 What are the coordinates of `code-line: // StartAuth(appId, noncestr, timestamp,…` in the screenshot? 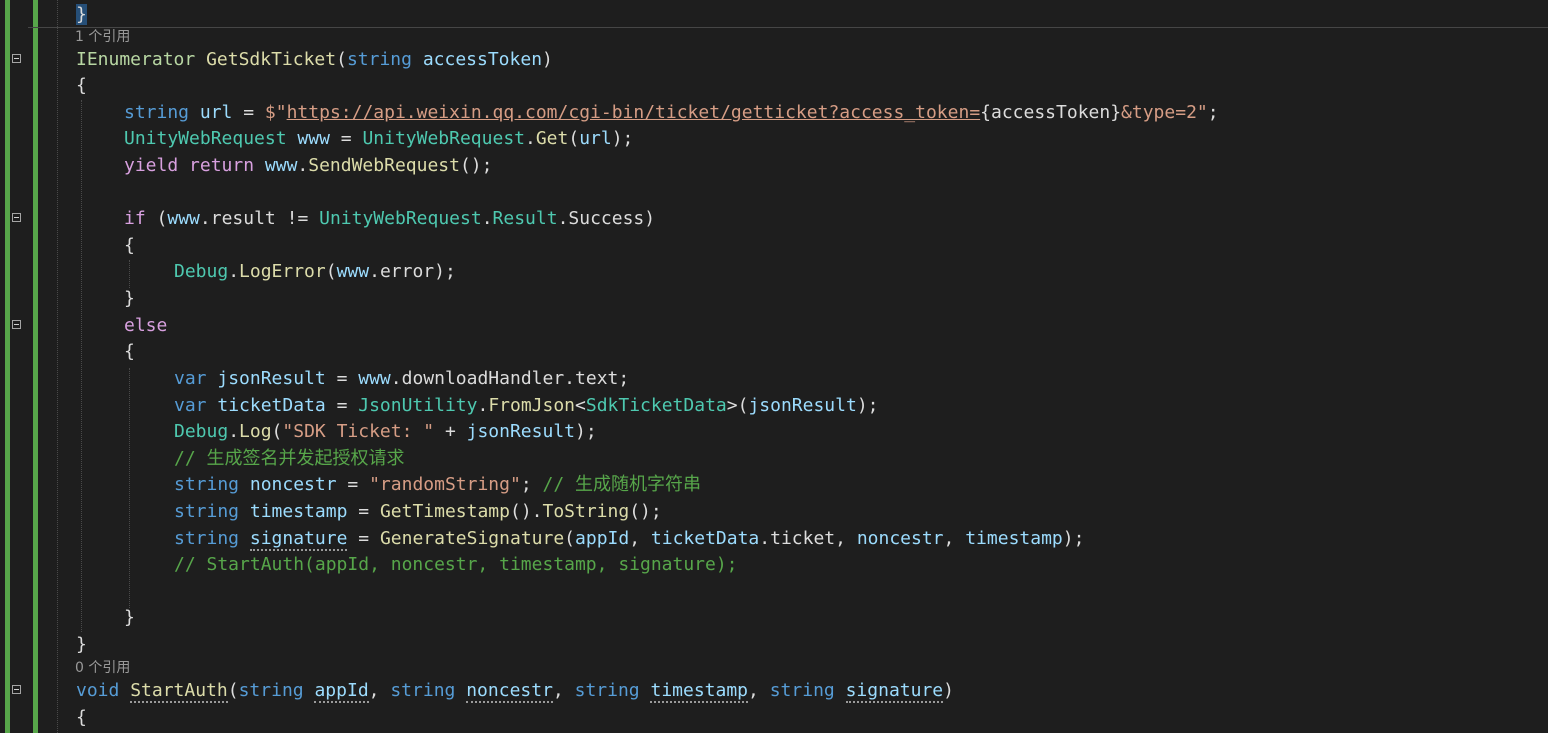 It's located at (774, 565).